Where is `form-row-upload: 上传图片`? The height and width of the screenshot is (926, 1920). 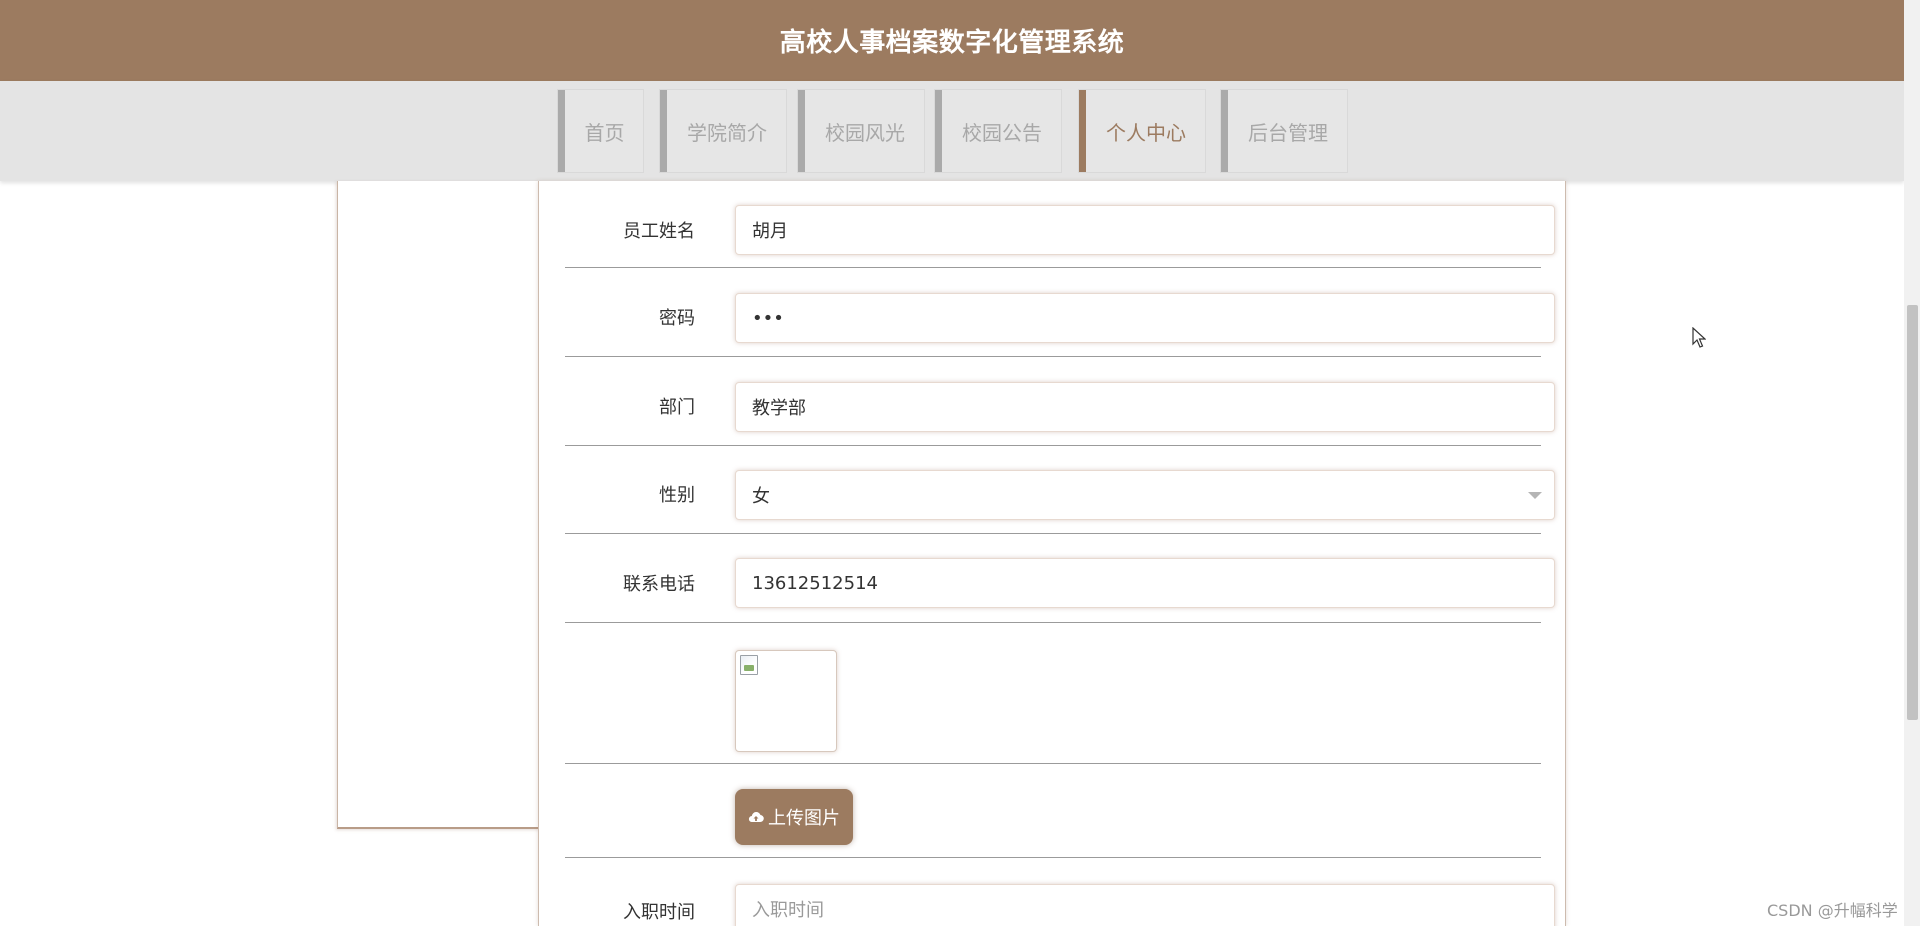 form-row-upload: 上传图片 is located at coordinates (1053, 811).